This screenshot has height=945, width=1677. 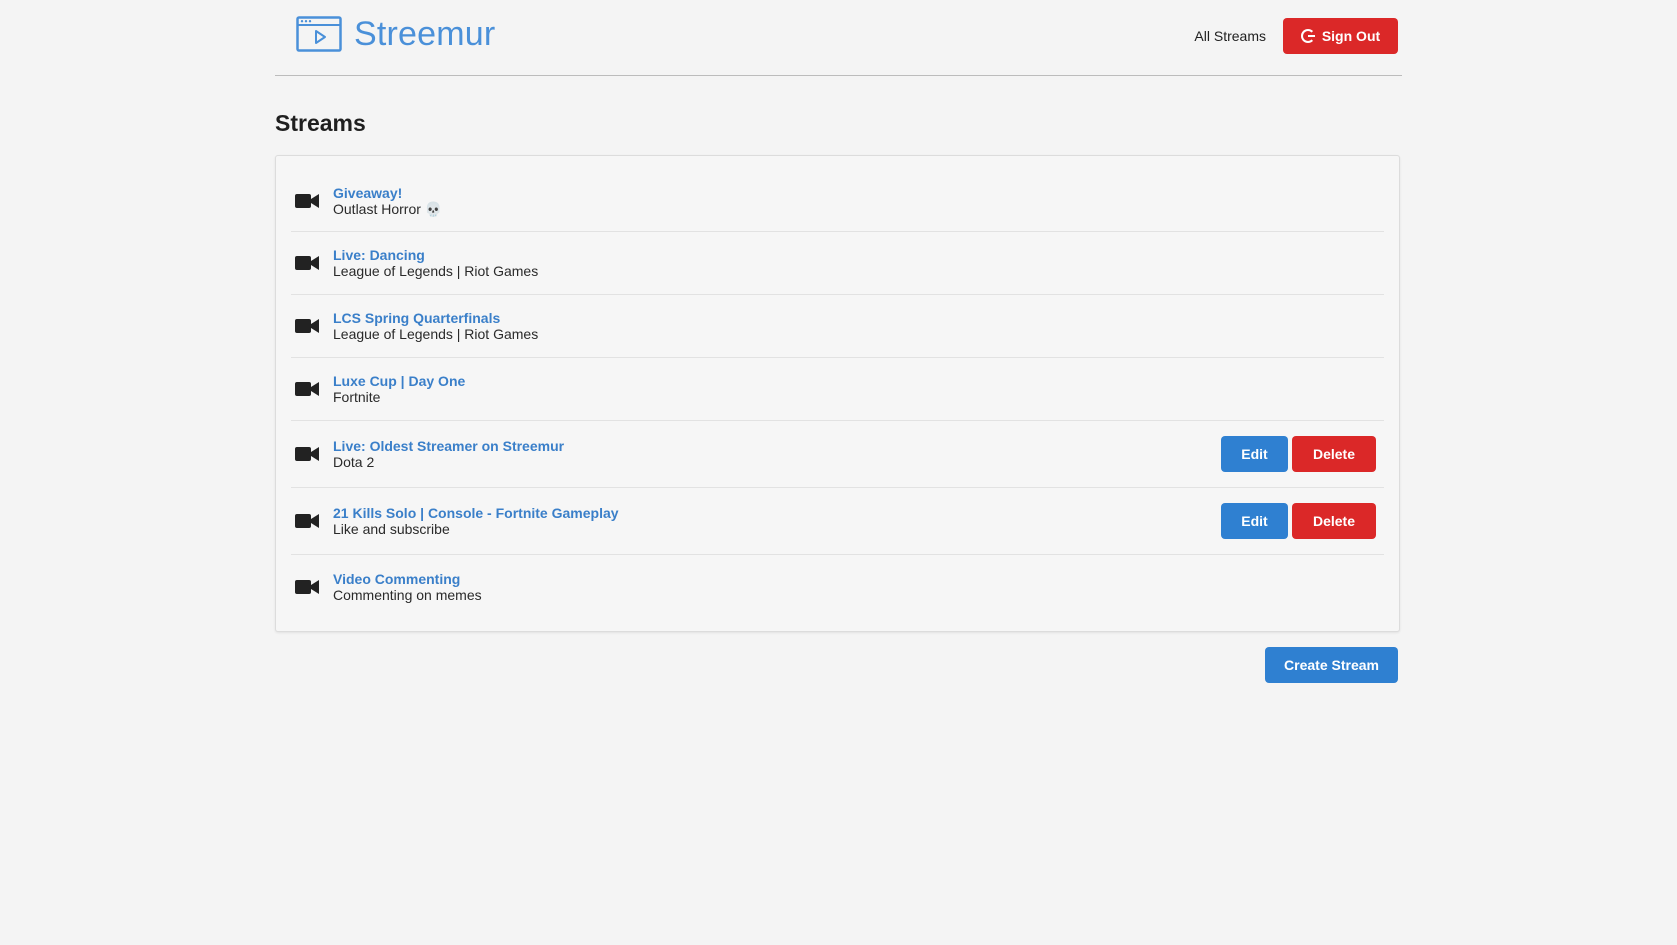 I want to click on stream-title-link: Video Commenting, so click(x=858, y=579).